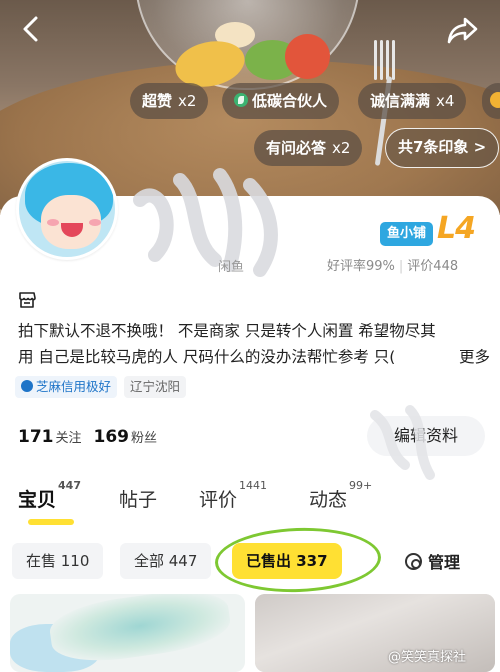  What do you see at coordinates (495, 100) in the screenshot?
I see `badge-medal-icon` at bounding box center [495, 100].